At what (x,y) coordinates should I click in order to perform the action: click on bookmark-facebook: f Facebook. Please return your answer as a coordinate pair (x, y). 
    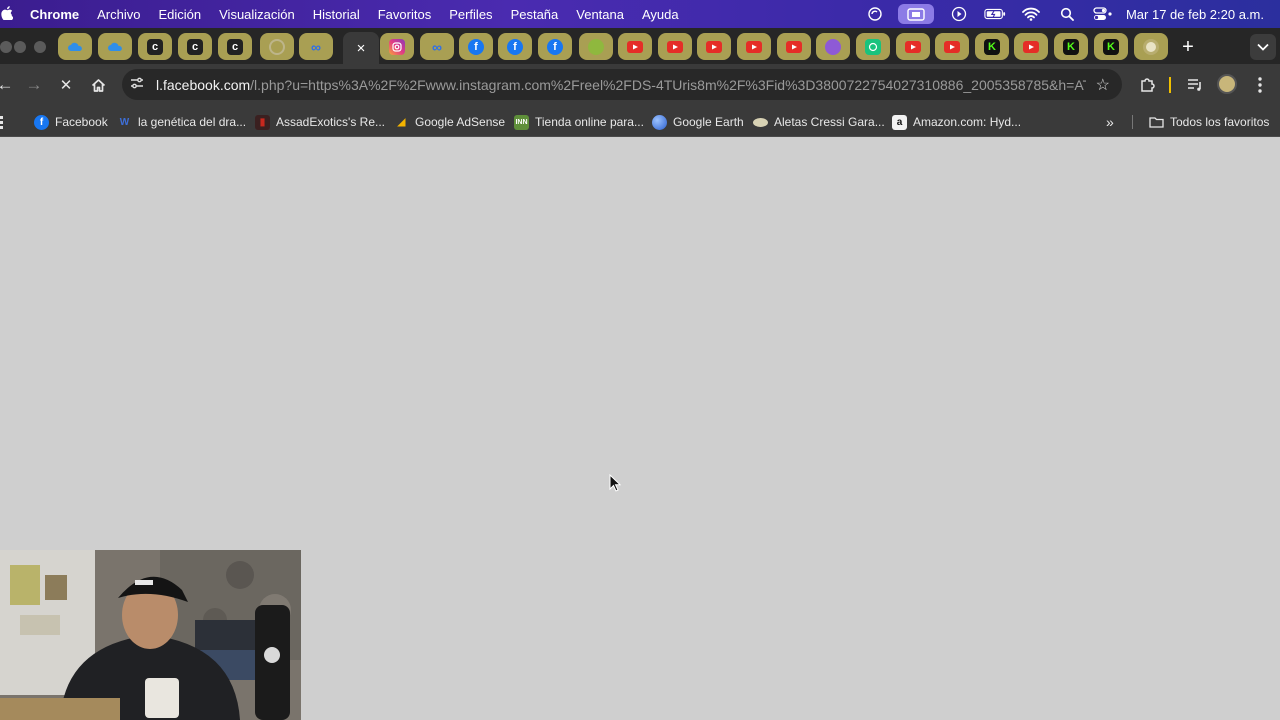
    Looking at the image, I should click on (71, 122).